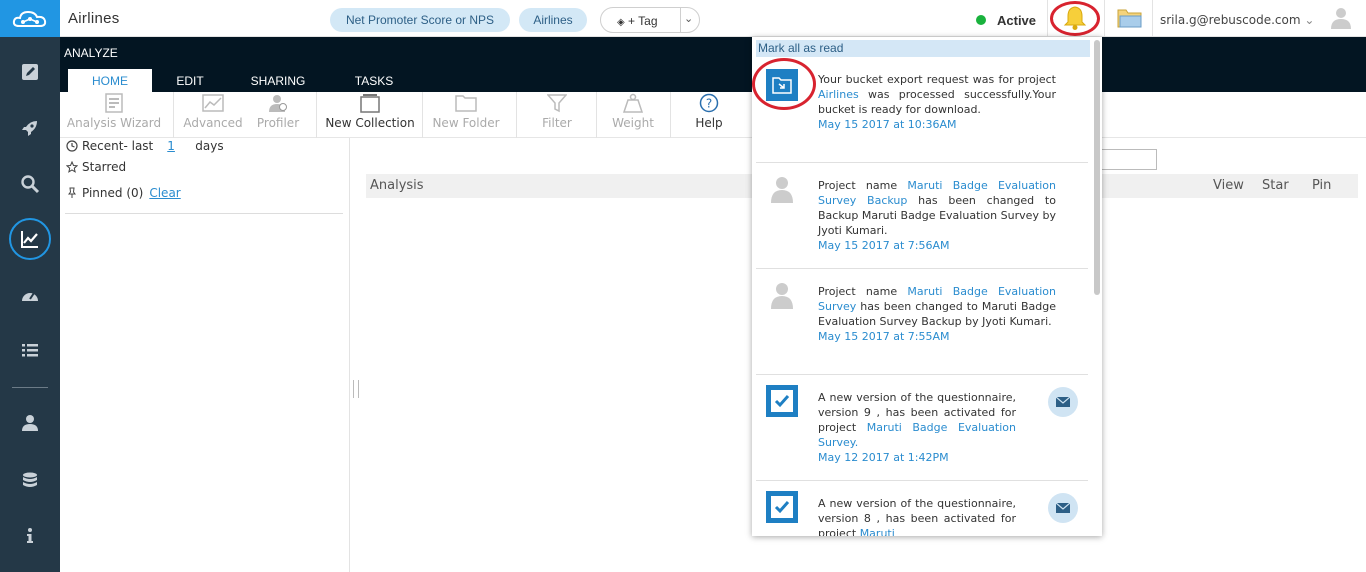  What do you see at coordinates (1228, 185) in the screenshot?
I see `column-view: View` at bounding box center [1228, 185].